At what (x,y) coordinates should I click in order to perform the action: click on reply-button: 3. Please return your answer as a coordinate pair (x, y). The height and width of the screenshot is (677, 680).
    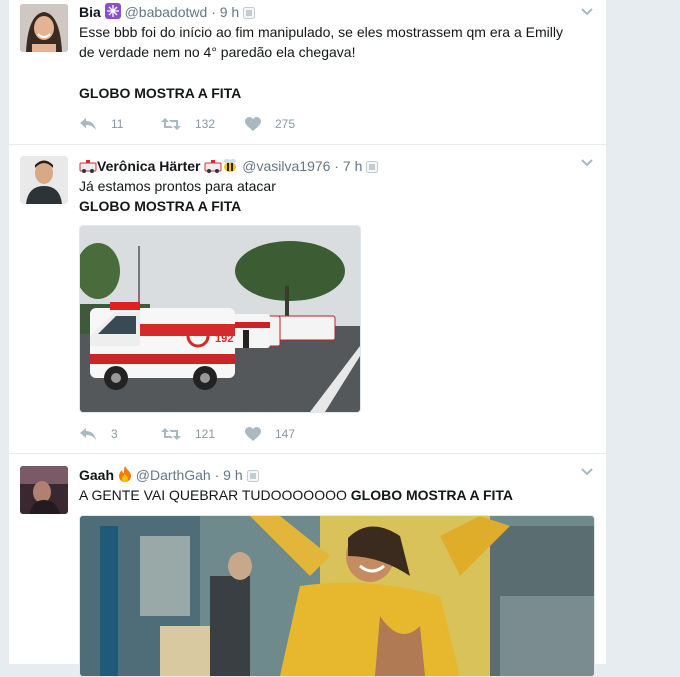
    Looking at the image, I should click on (98, 434).